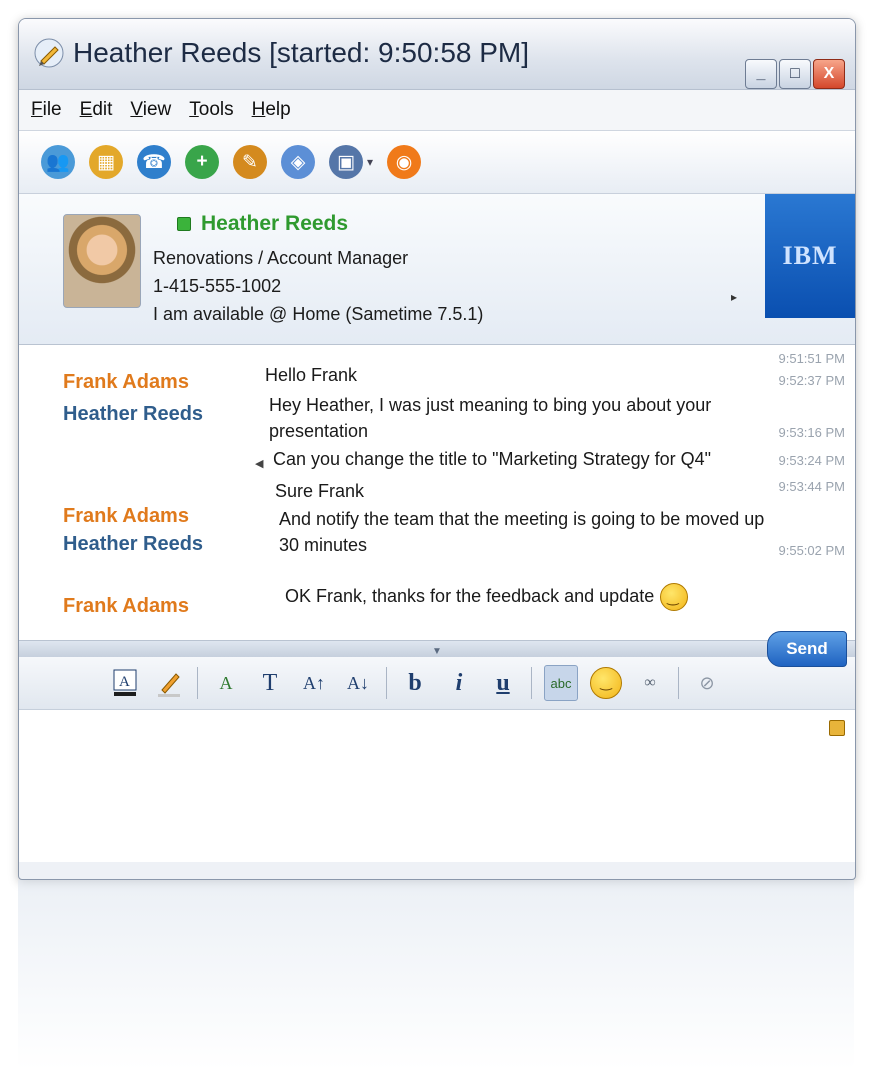 This screenshot has width=872, height=1090. What do you see at coordinates (184, 224) in the screenshot?
I see `online-status-icon` at bounding box center [184, 224].